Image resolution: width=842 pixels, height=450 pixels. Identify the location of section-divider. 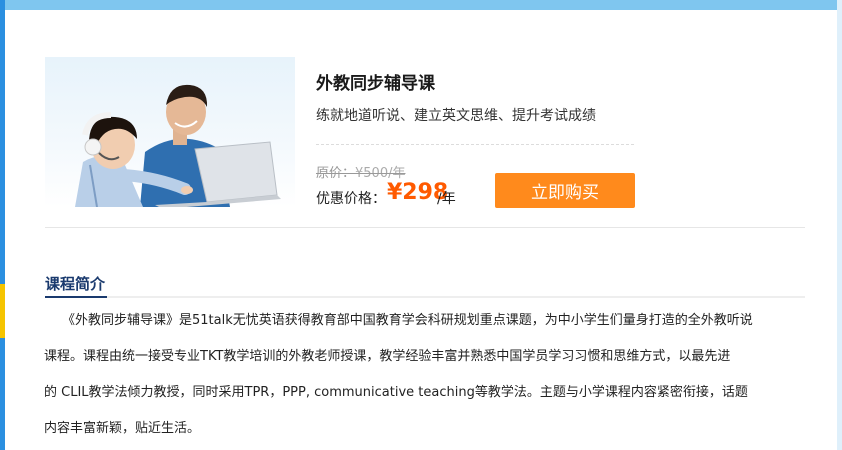
(425, 227).